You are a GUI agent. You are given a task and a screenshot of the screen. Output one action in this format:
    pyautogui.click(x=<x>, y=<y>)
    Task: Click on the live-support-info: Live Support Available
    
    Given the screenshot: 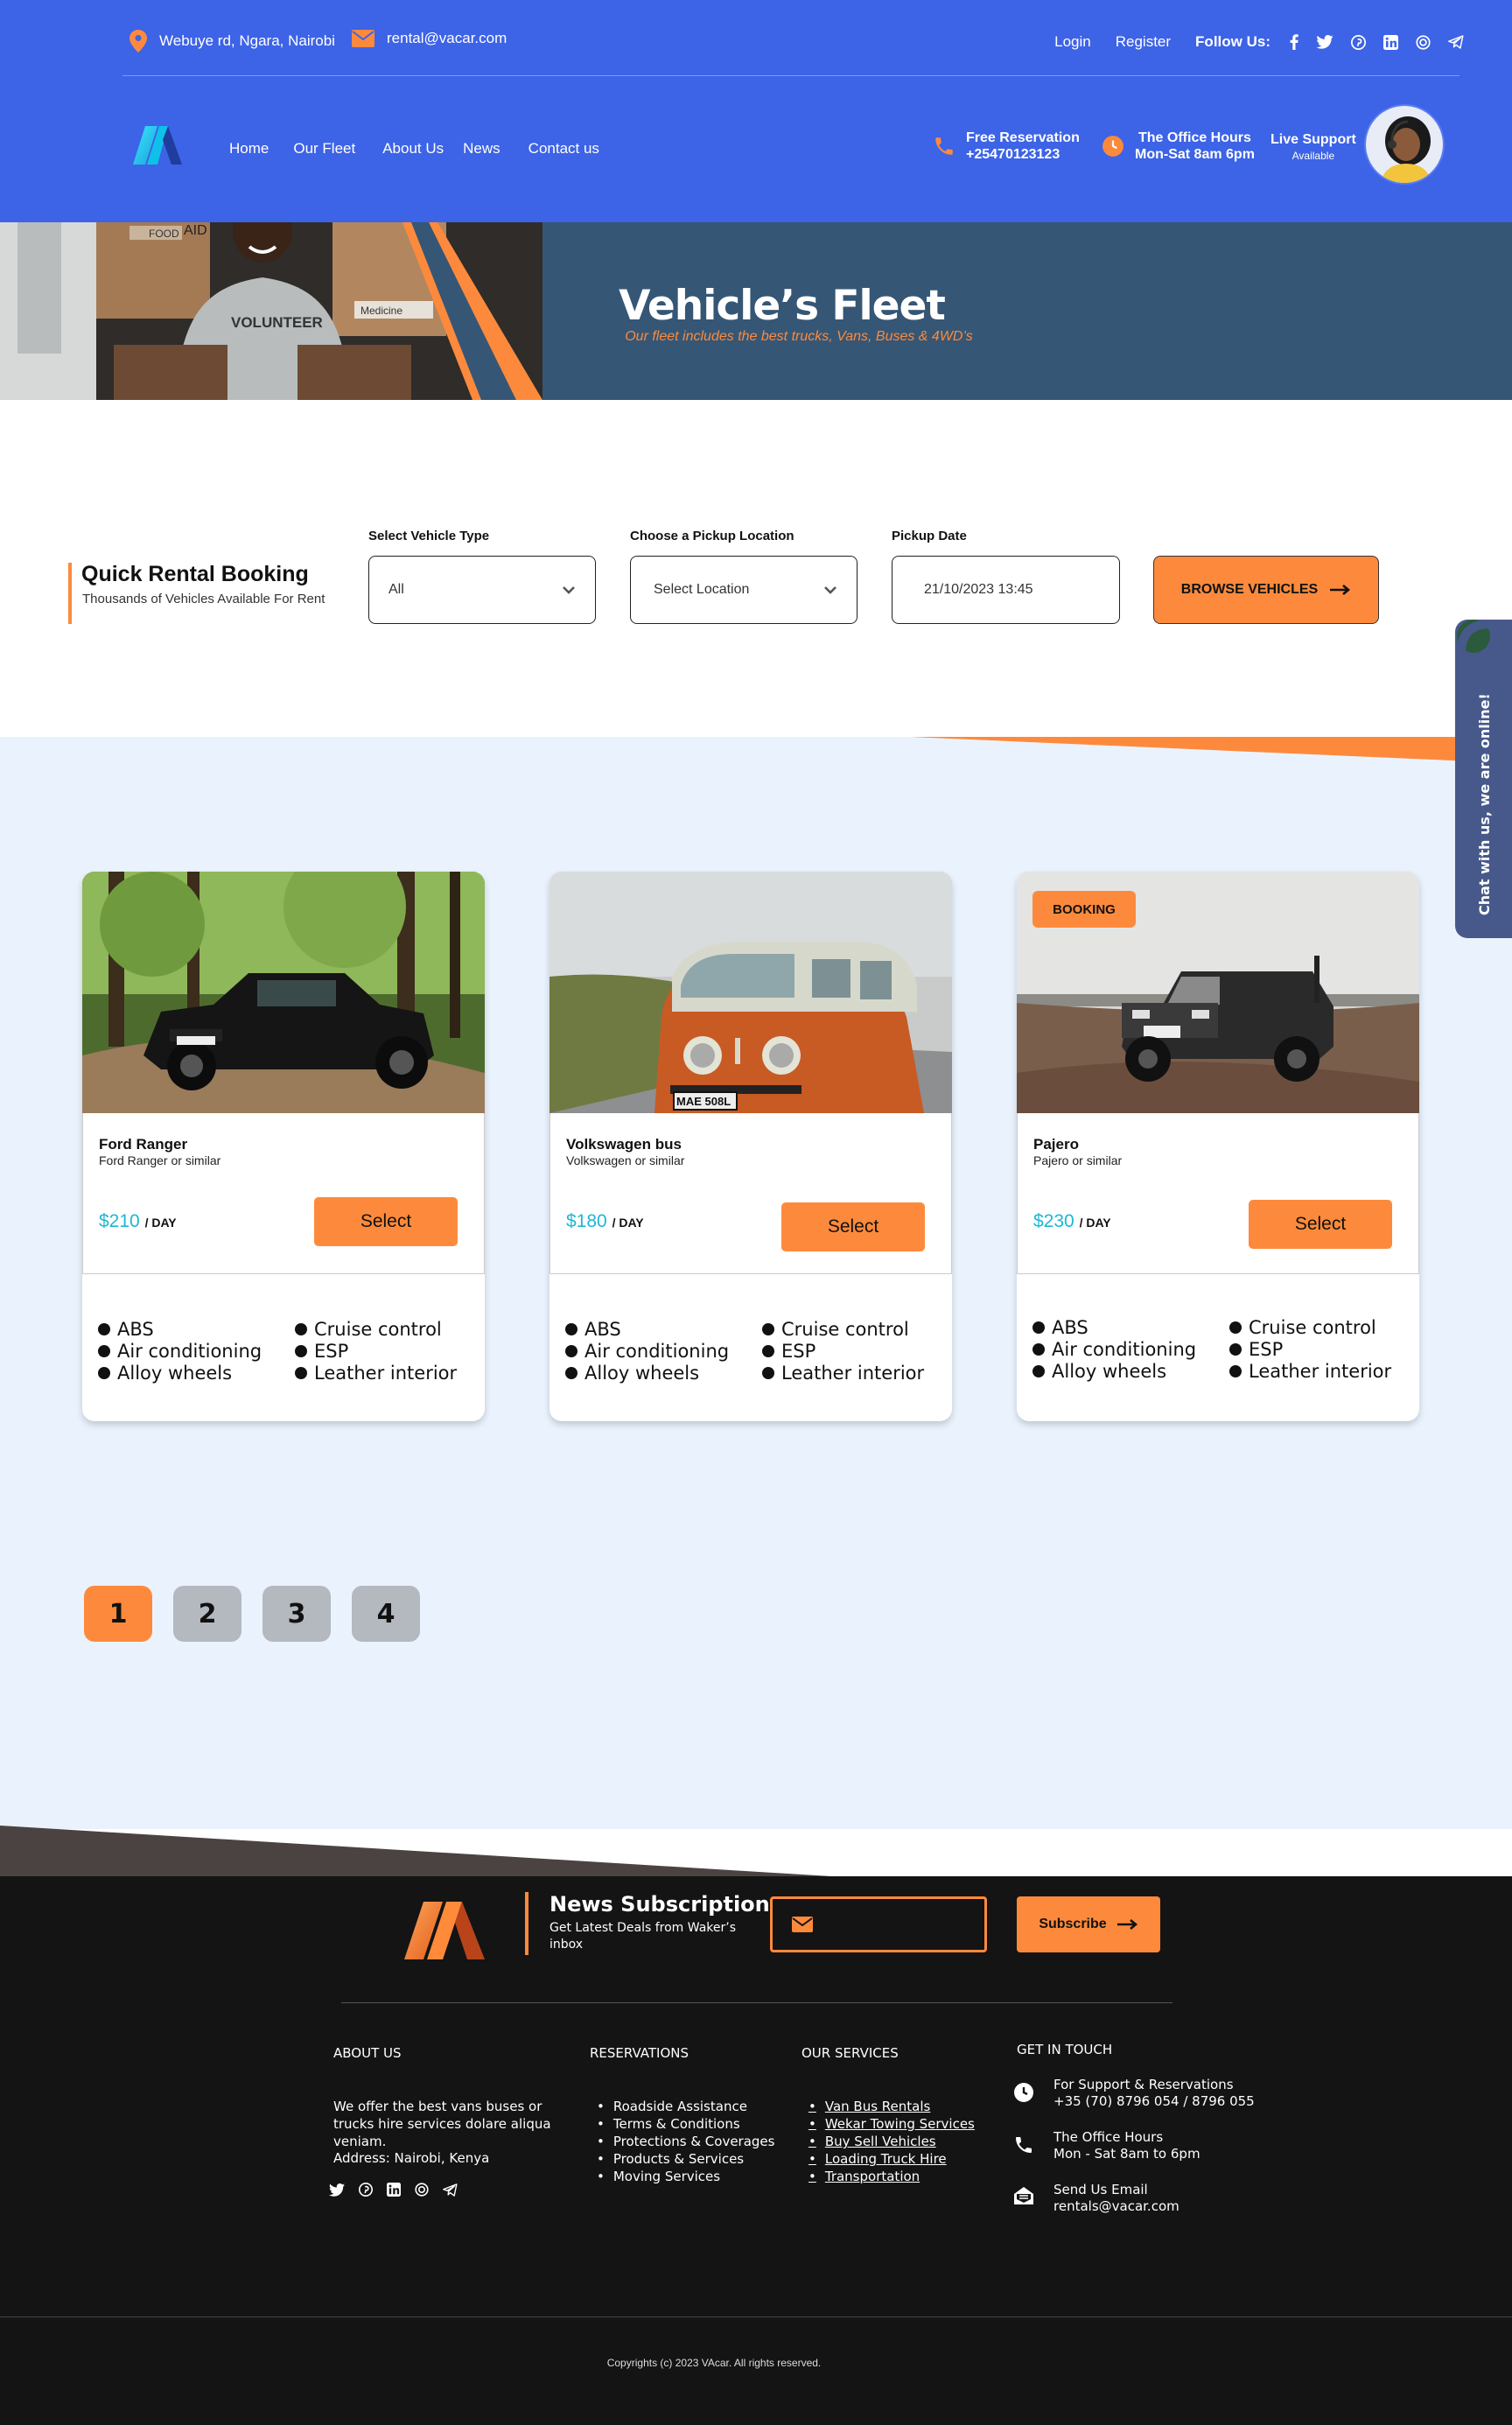 What is the action you would take?
    pyautogui.click(x=1313, y=148)
    